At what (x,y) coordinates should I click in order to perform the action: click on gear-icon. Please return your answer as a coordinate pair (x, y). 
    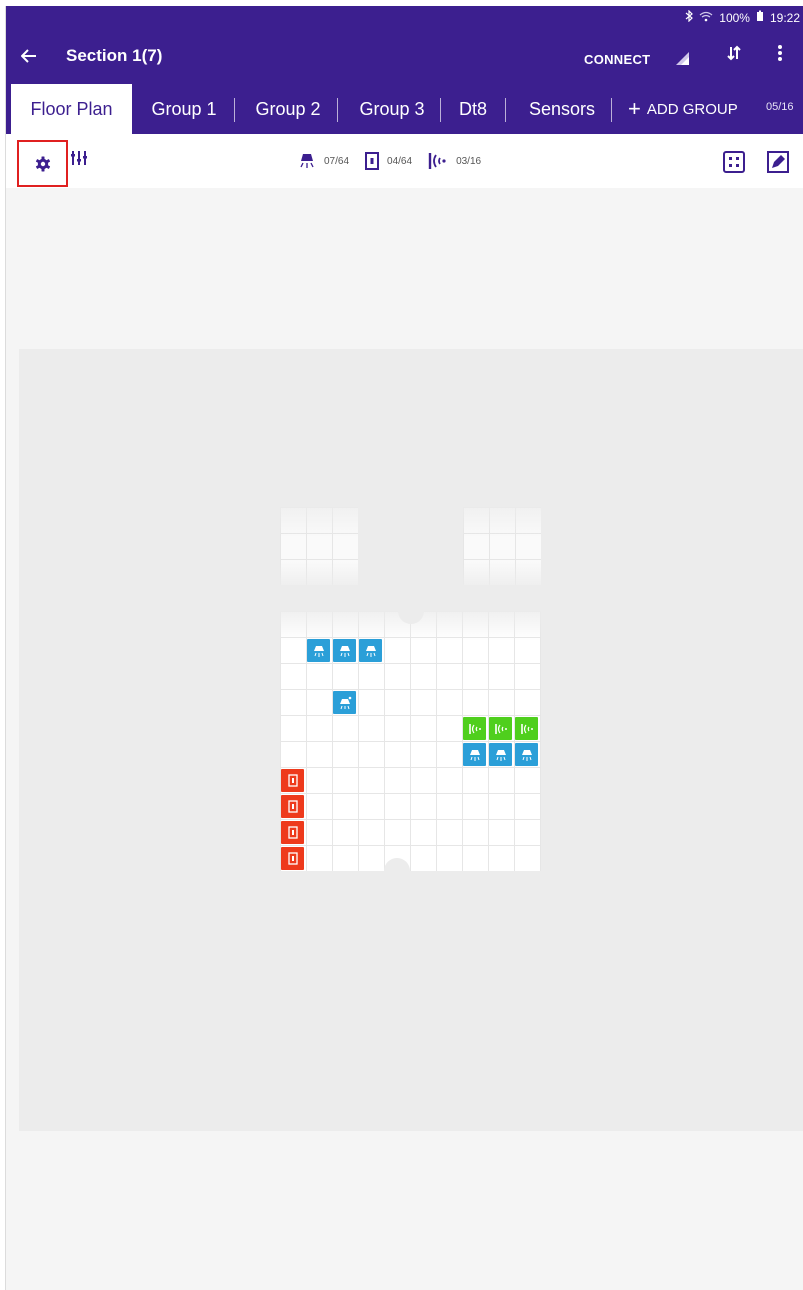
    Looking at the image, I should click on (42, 163).